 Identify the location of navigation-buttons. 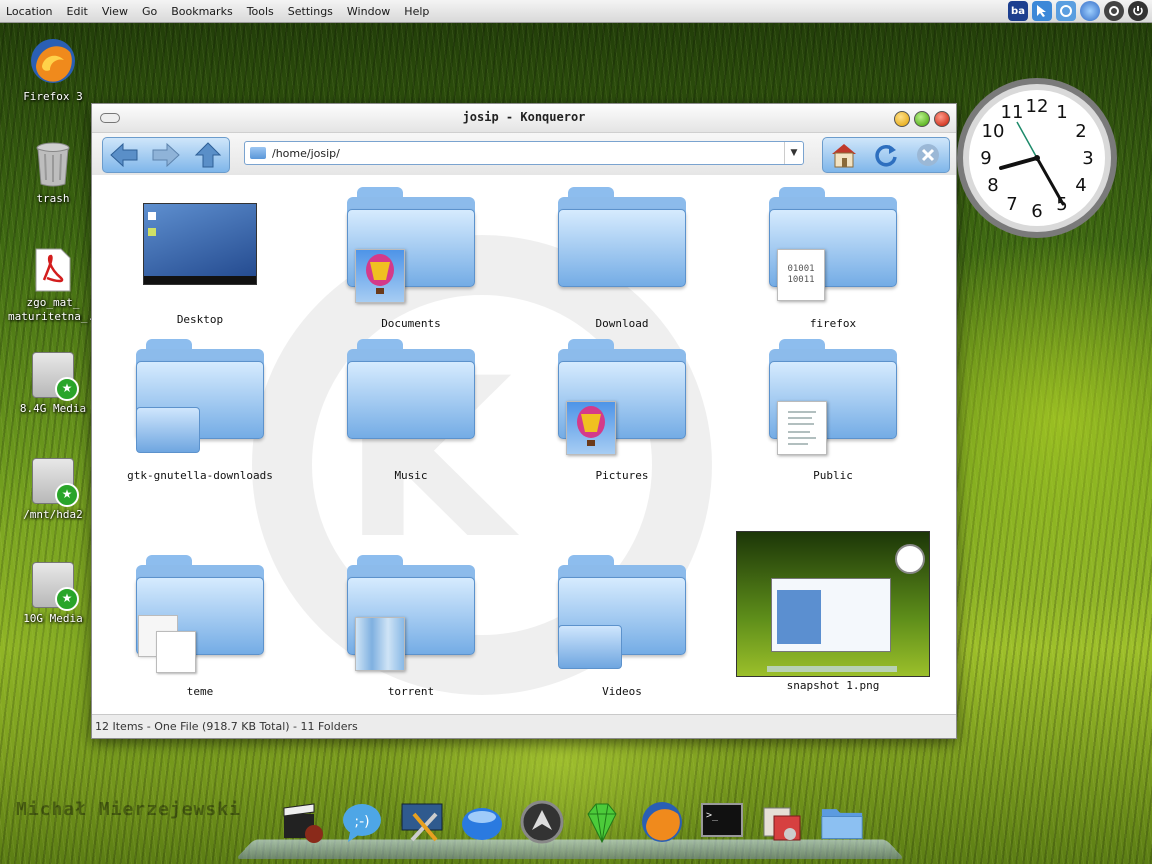
(166, 155).